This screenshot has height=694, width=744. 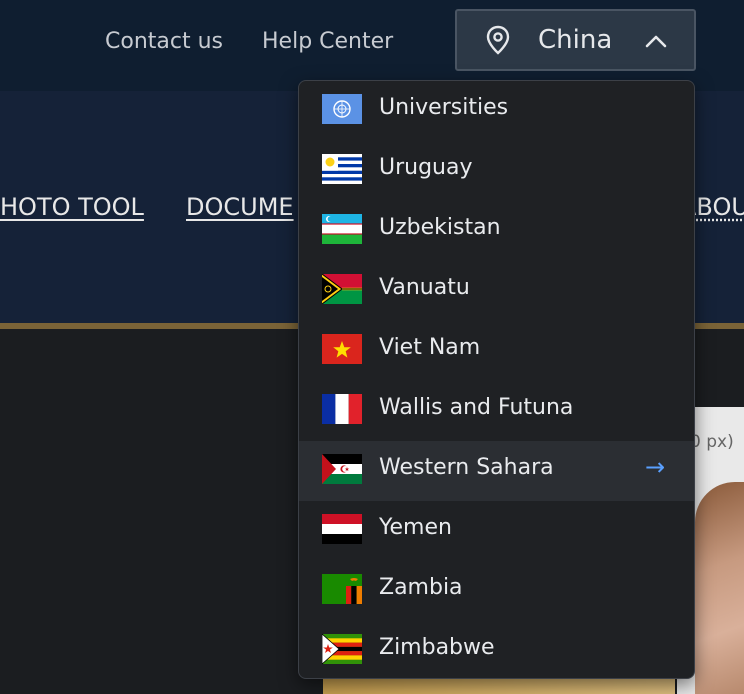 I want to click on zm-flag-icon, so click(x=342, y=589).